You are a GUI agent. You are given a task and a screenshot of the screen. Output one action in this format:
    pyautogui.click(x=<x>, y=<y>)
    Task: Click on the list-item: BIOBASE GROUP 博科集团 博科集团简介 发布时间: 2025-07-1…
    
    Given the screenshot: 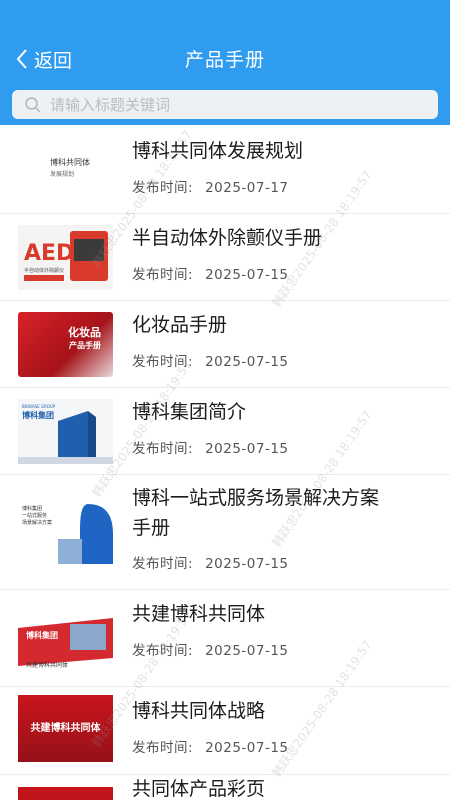 What is the action you would take?
    pyautogui.click(x=225, y=431)
    